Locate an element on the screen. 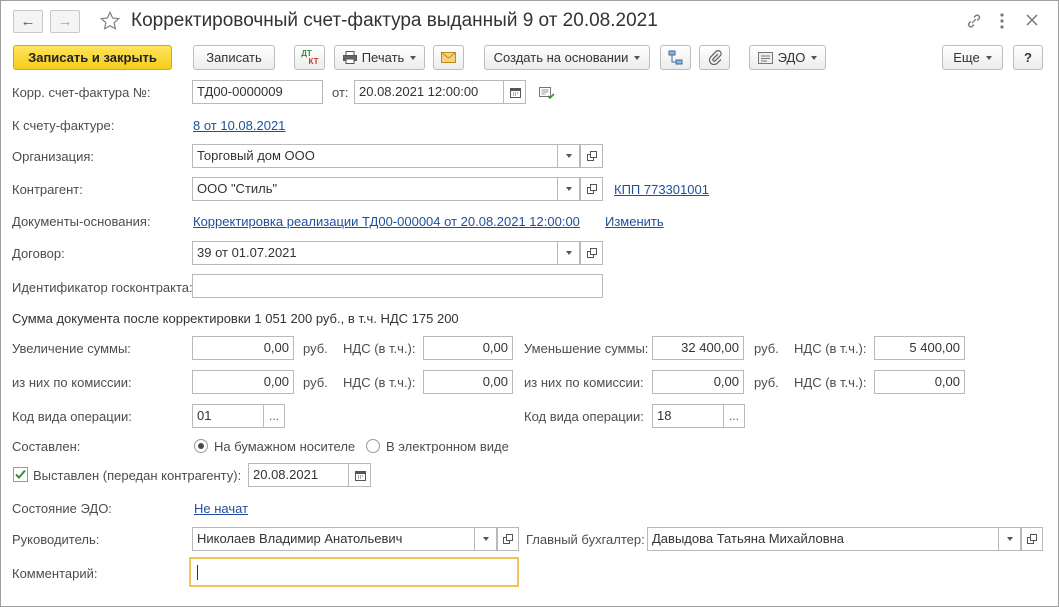 The width and height of the screenshot is (1059, 607). organization-label: Организация: is located at coordinates (53, 156).